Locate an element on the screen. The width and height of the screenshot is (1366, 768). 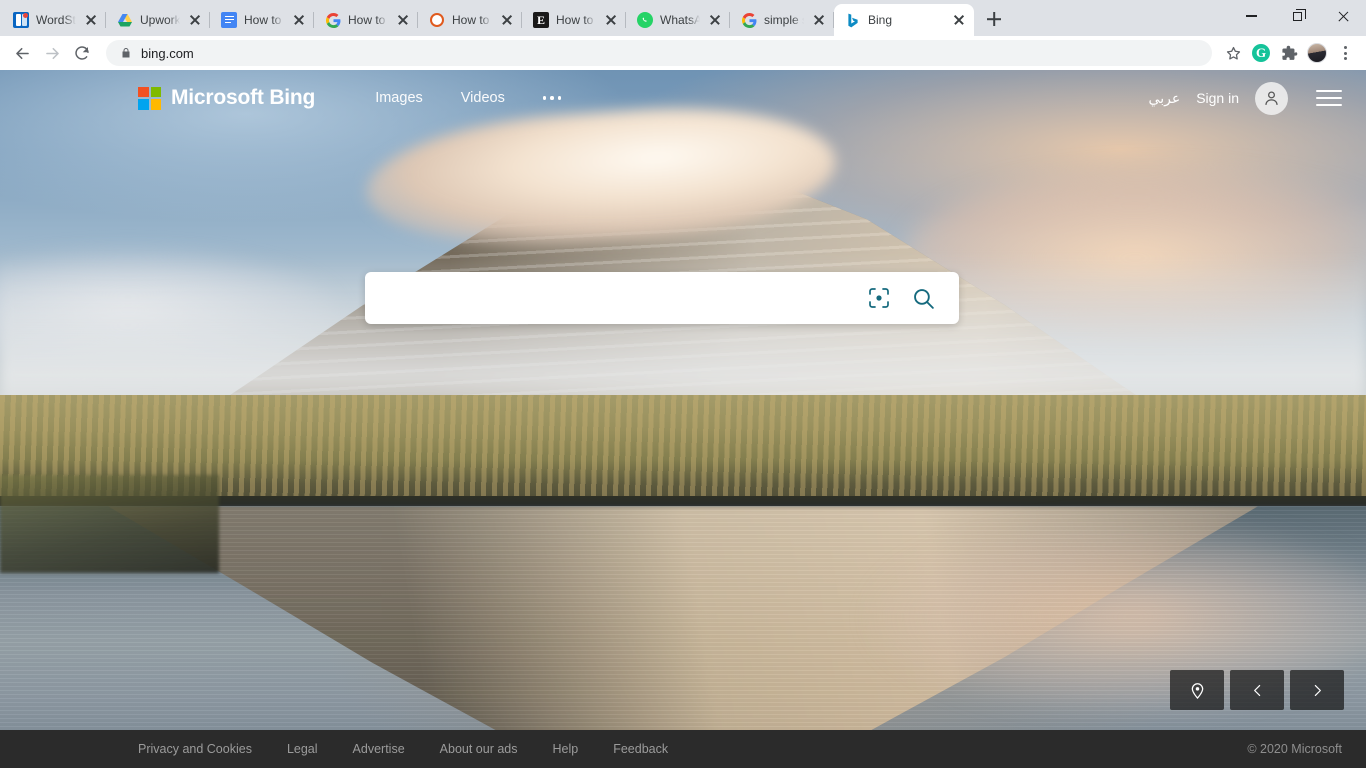
previous-image-icon is located at coordinates (1257, 690).